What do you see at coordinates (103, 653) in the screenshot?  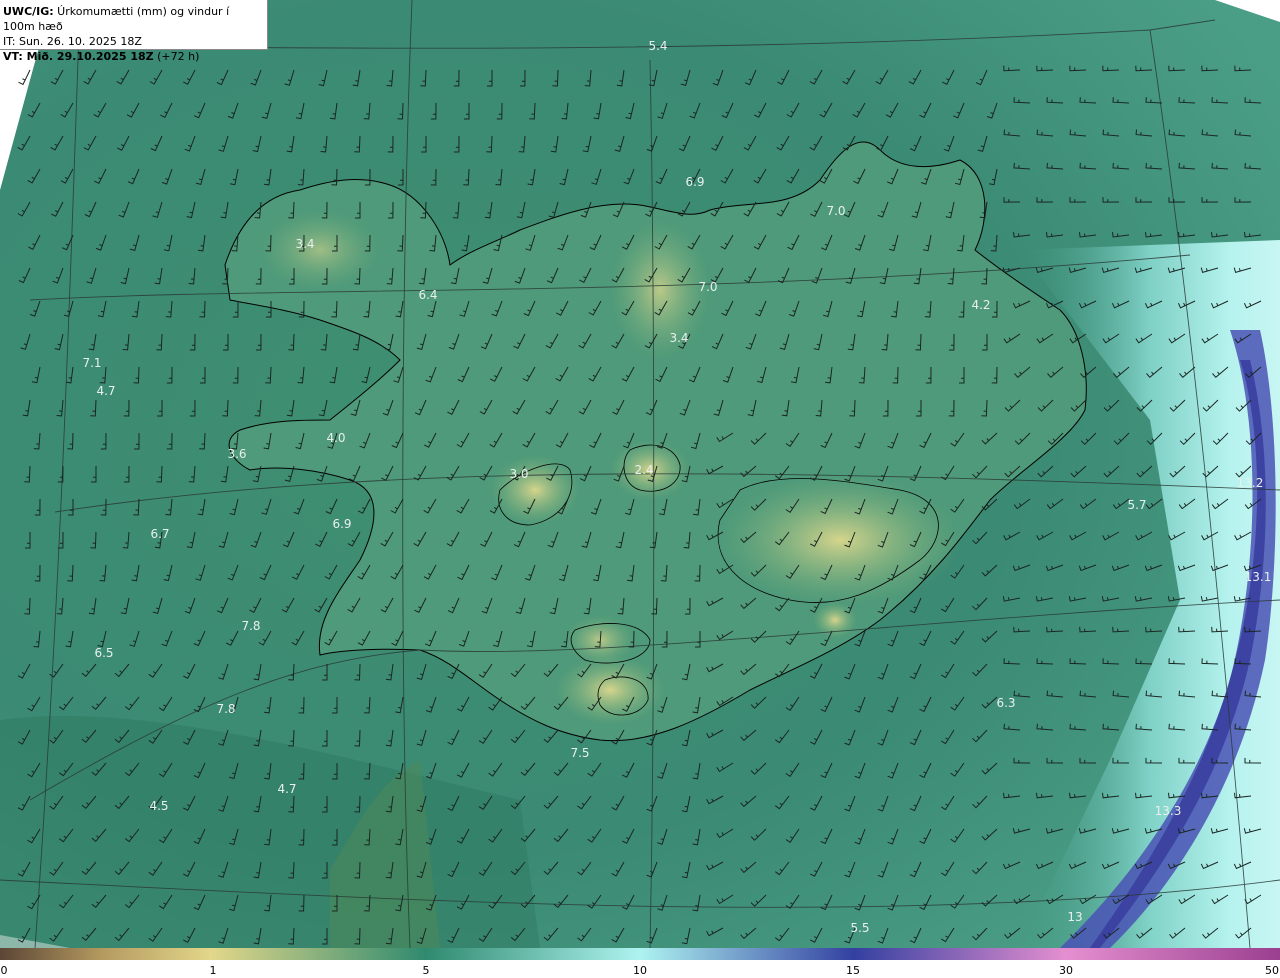 I see `precip-value-label: 6.5` at bounding box center [103, 653].